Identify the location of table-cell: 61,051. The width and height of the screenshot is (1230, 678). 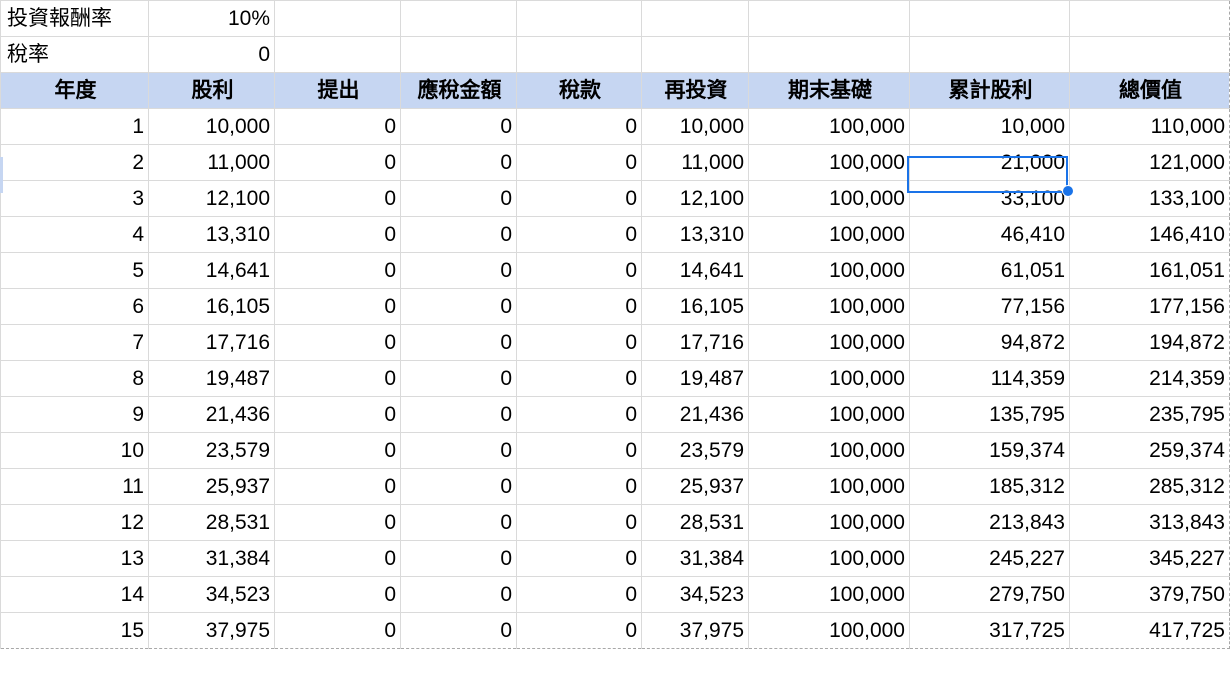
(989, 270).